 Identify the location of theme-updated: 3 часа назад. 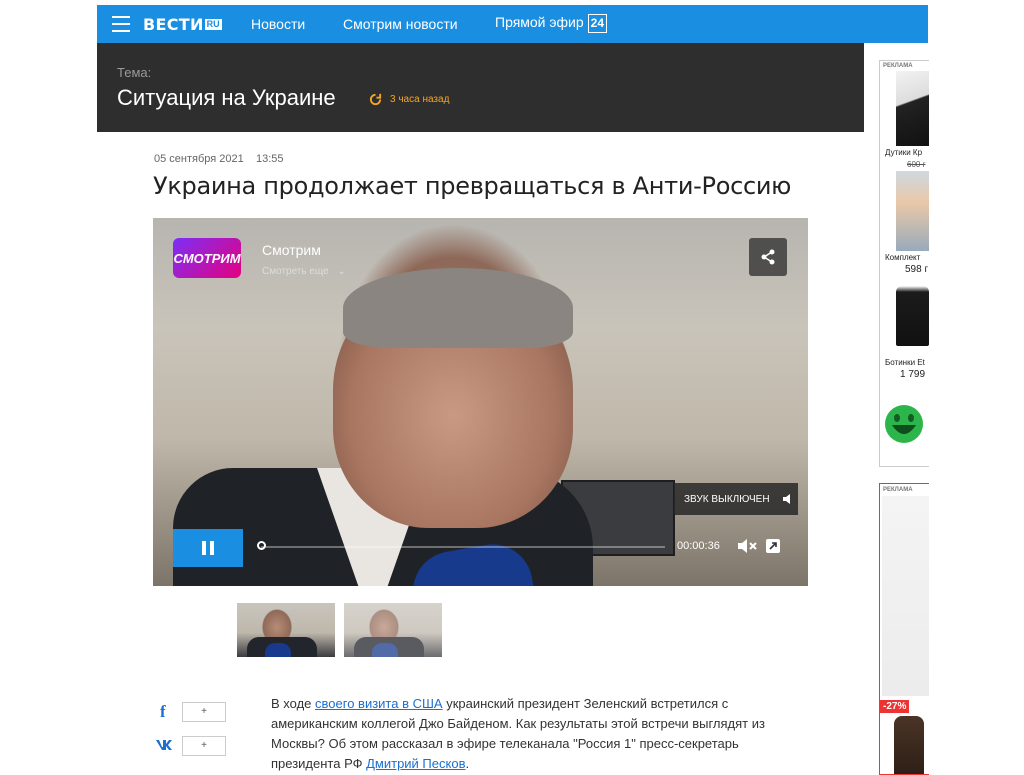
(409, 99).